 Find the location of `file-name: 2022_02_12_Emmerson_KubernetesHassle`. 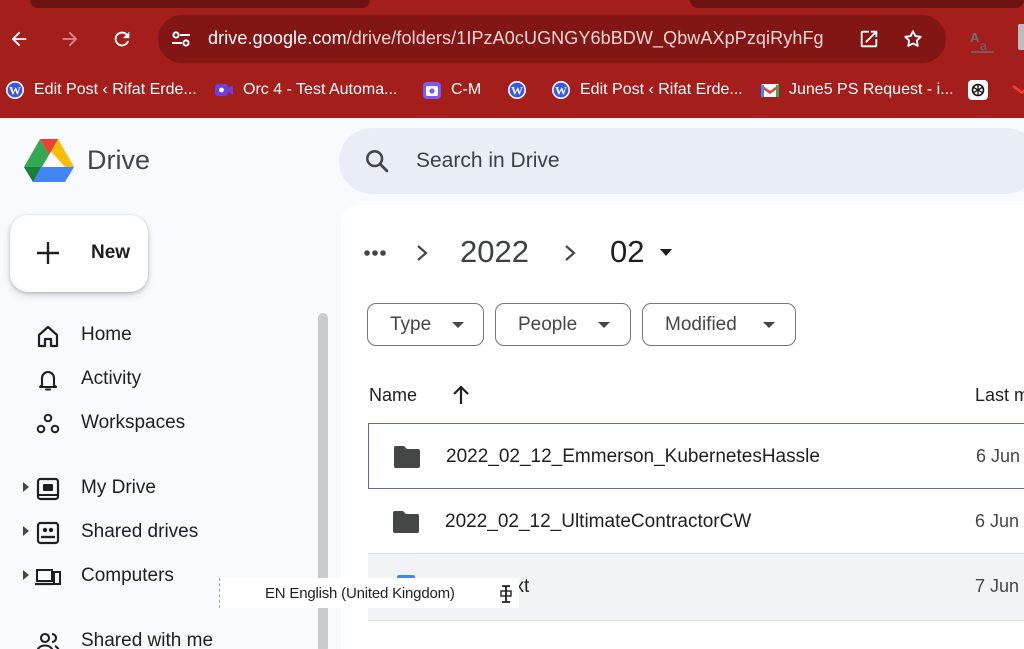

file-name: 2022_02_12_Emmerson_KubernetesHassle is located at coordinates (633, 456).